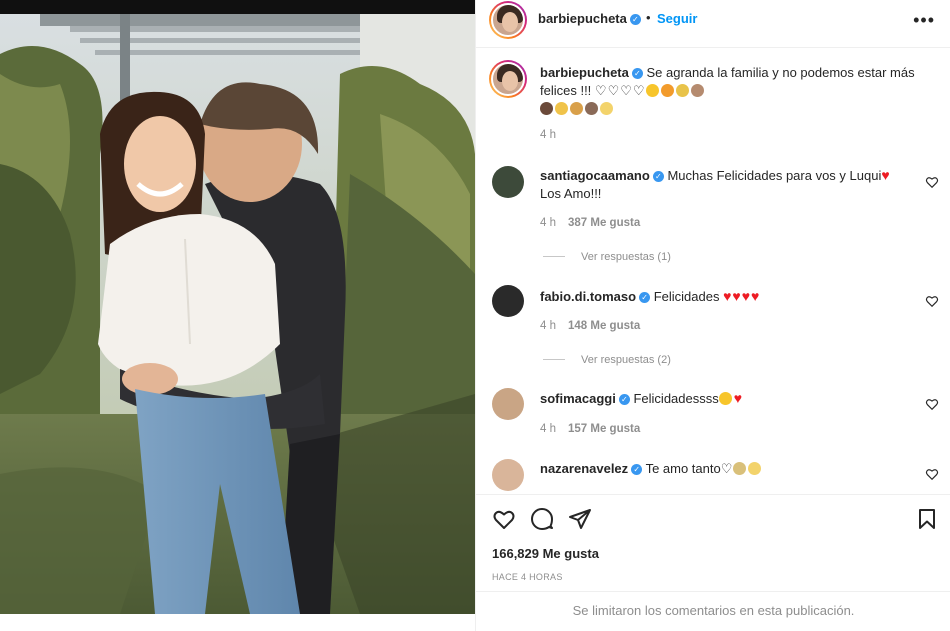 The image size is (950, 631). What do you see at coordinates (626, 257) in the screenshot?
I see `view-replies-label: Ver respuestas (1)` at bounding box center [626, 257].